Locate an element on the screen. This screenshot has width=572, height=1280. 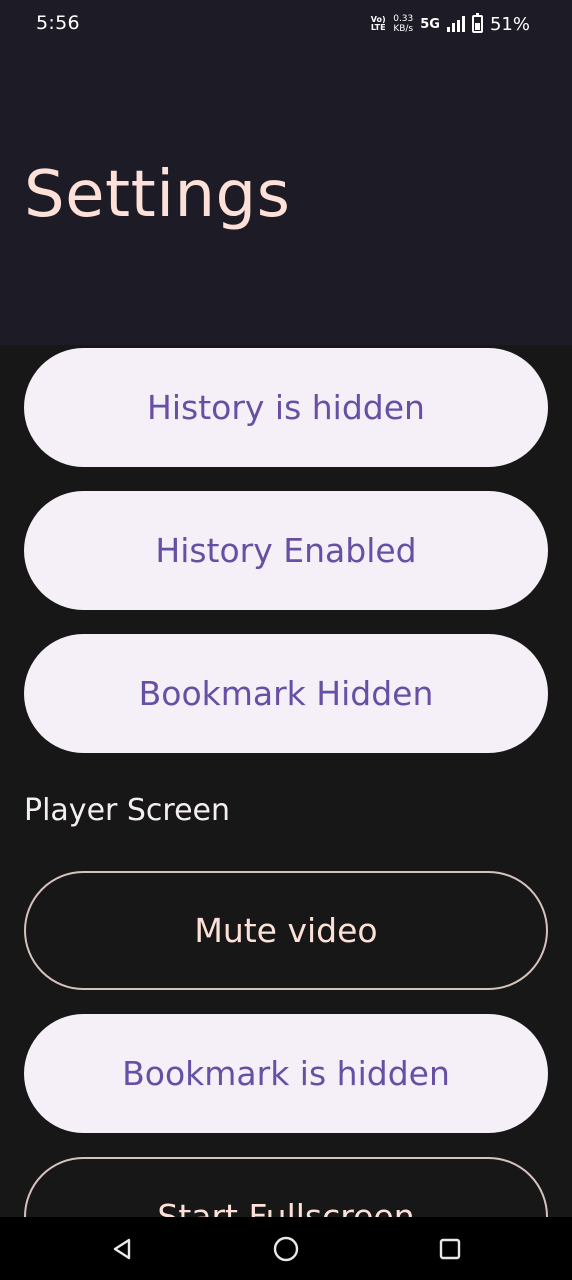
status-bar: 5:56 Vo) LTE 0.33 KB/s 5G 51% is located at coordinates (286, 25).